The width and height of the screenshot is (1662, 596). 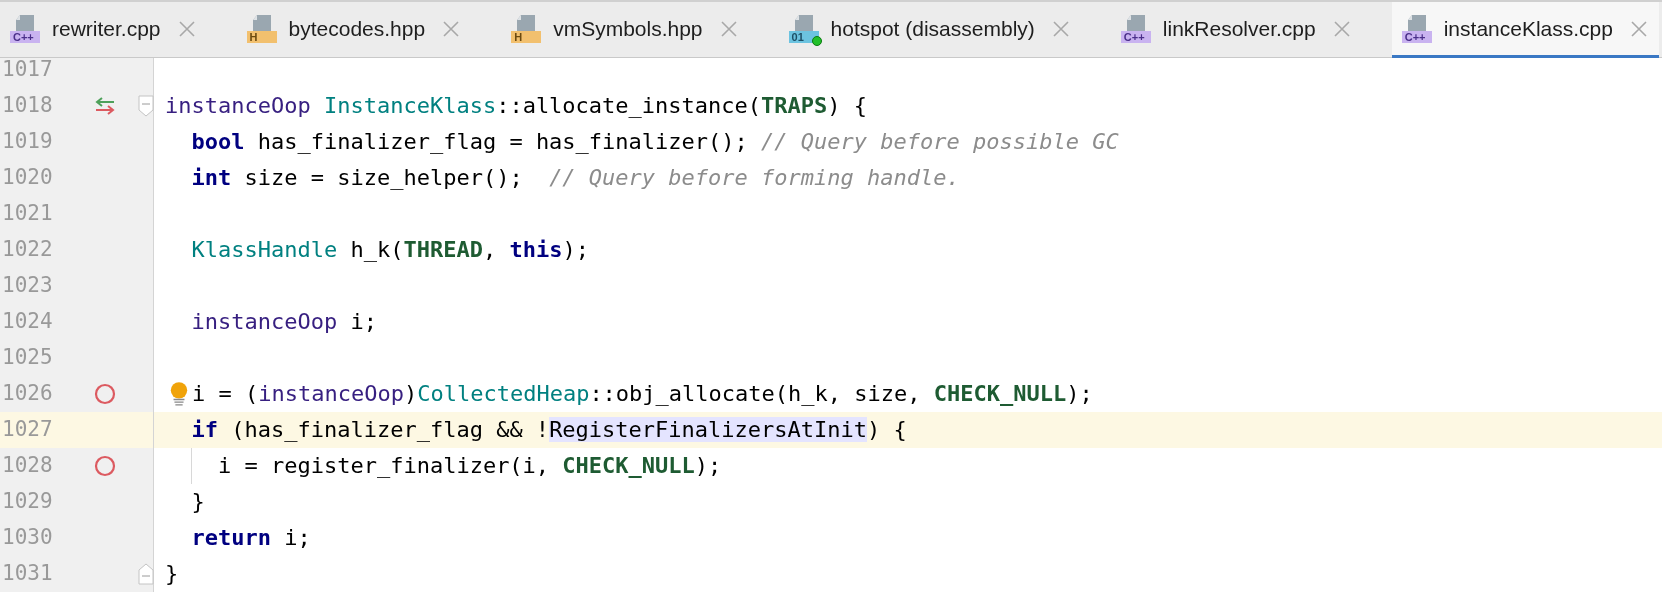 What do you see at coordinates (27, 322) in the screenshot?
I see `line-number: 1024` at bounding box center [27, 322].